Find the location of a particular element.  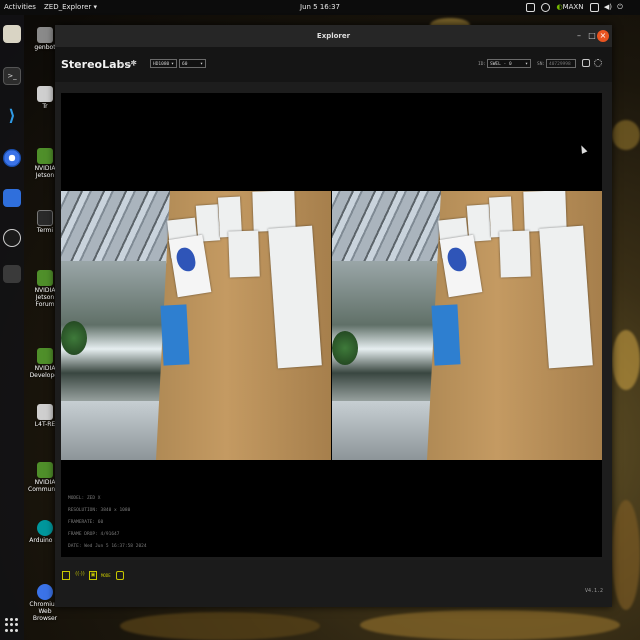

document-icon is located at coordinates (45, 412).